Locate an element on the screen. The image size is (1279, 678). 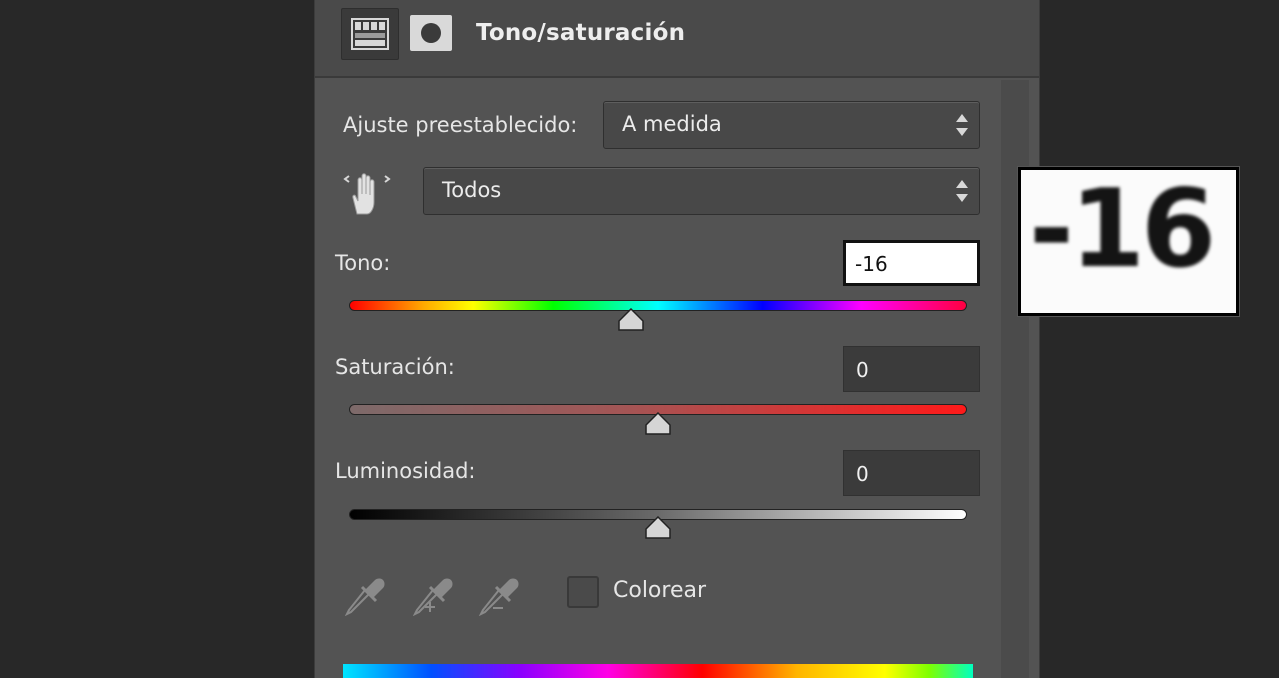
hue-label: Tono: is located at coordinates (363, 263).